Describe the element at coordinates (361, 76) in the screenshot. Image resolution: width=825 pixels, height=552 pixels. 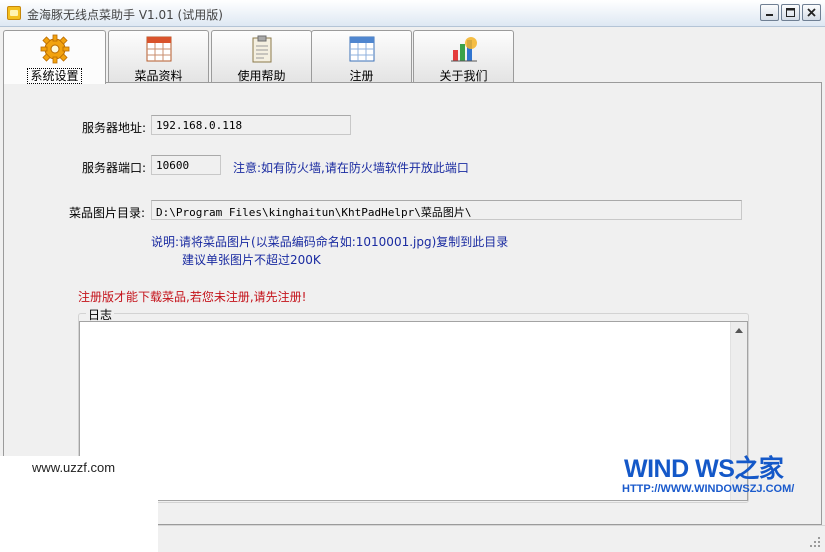
I see `tab-label: 注册` at that location.